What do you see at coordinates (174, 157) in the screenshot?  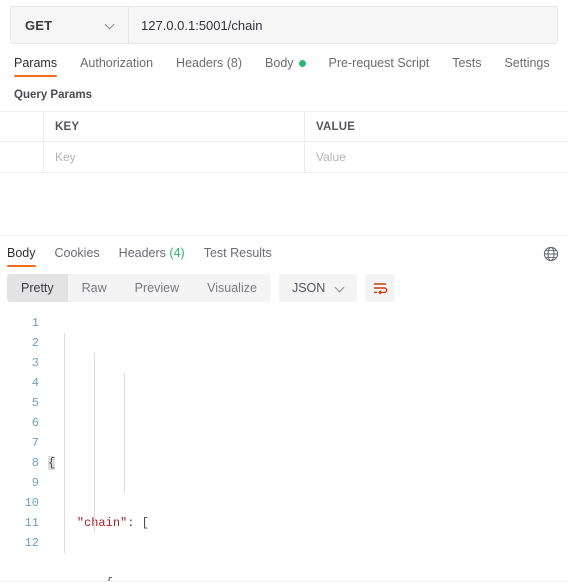 I see `row-key-cell: Key` at bounding box center [174, 157].